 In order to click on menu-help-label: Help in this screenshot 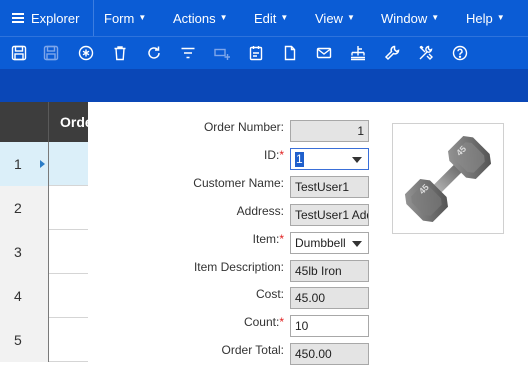, I will do `click(479, 18)`.